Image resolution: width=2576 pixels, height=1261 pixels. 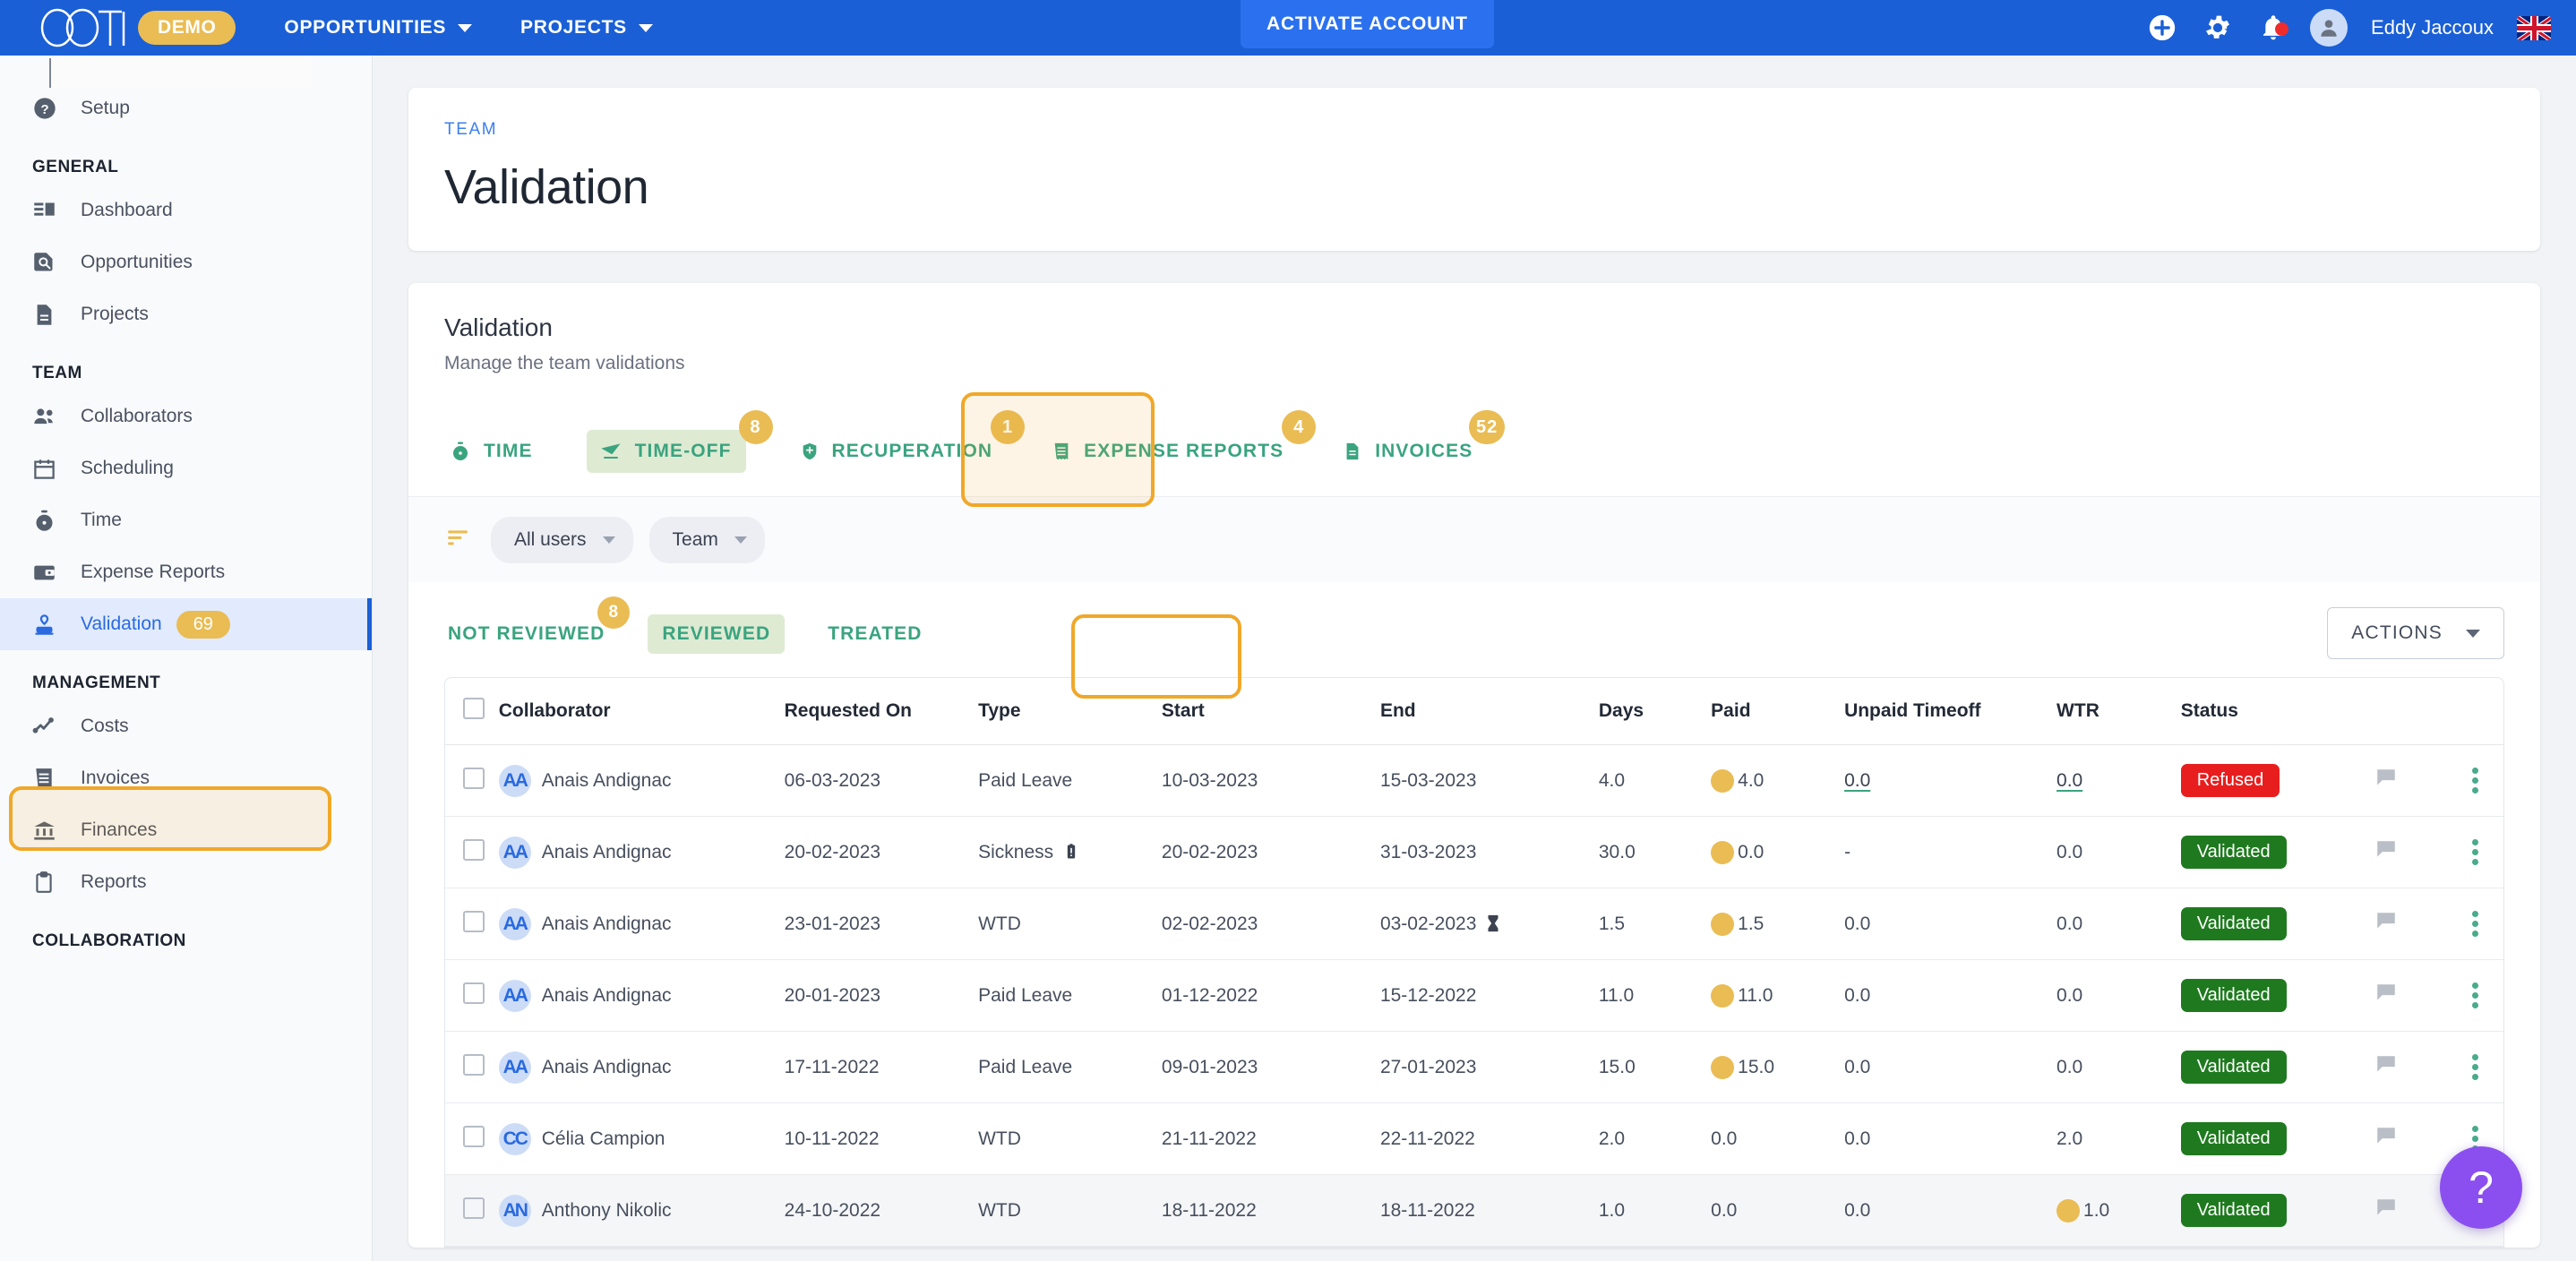 I want to click on brand-logo: DEMO, so click(x=137, y=28).